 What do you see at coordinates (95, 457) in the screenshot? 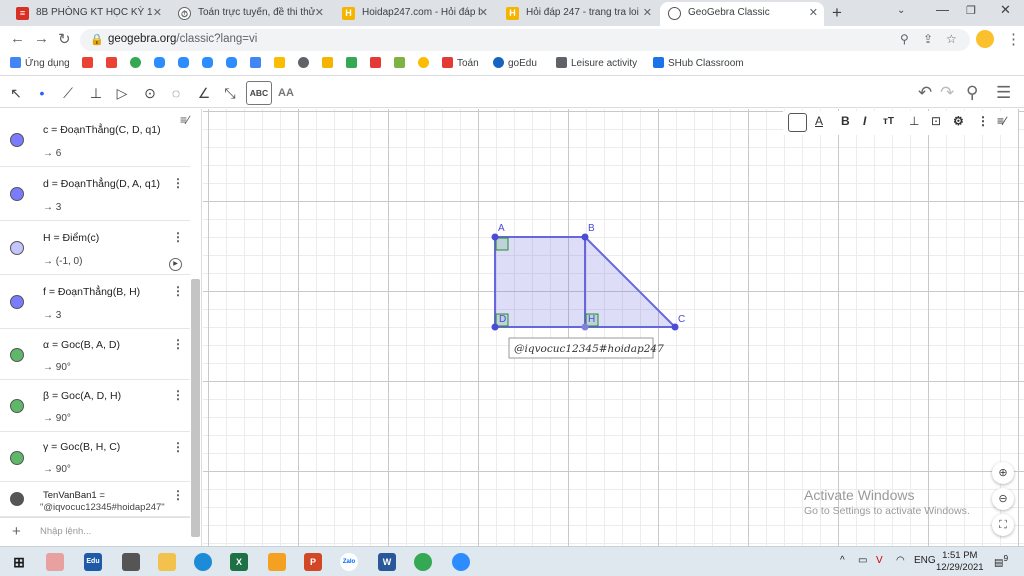
I see `algebra-item-gamma: γ = Goc(B, H, C) → 90° ⋮` at bounding box center [95, 457].